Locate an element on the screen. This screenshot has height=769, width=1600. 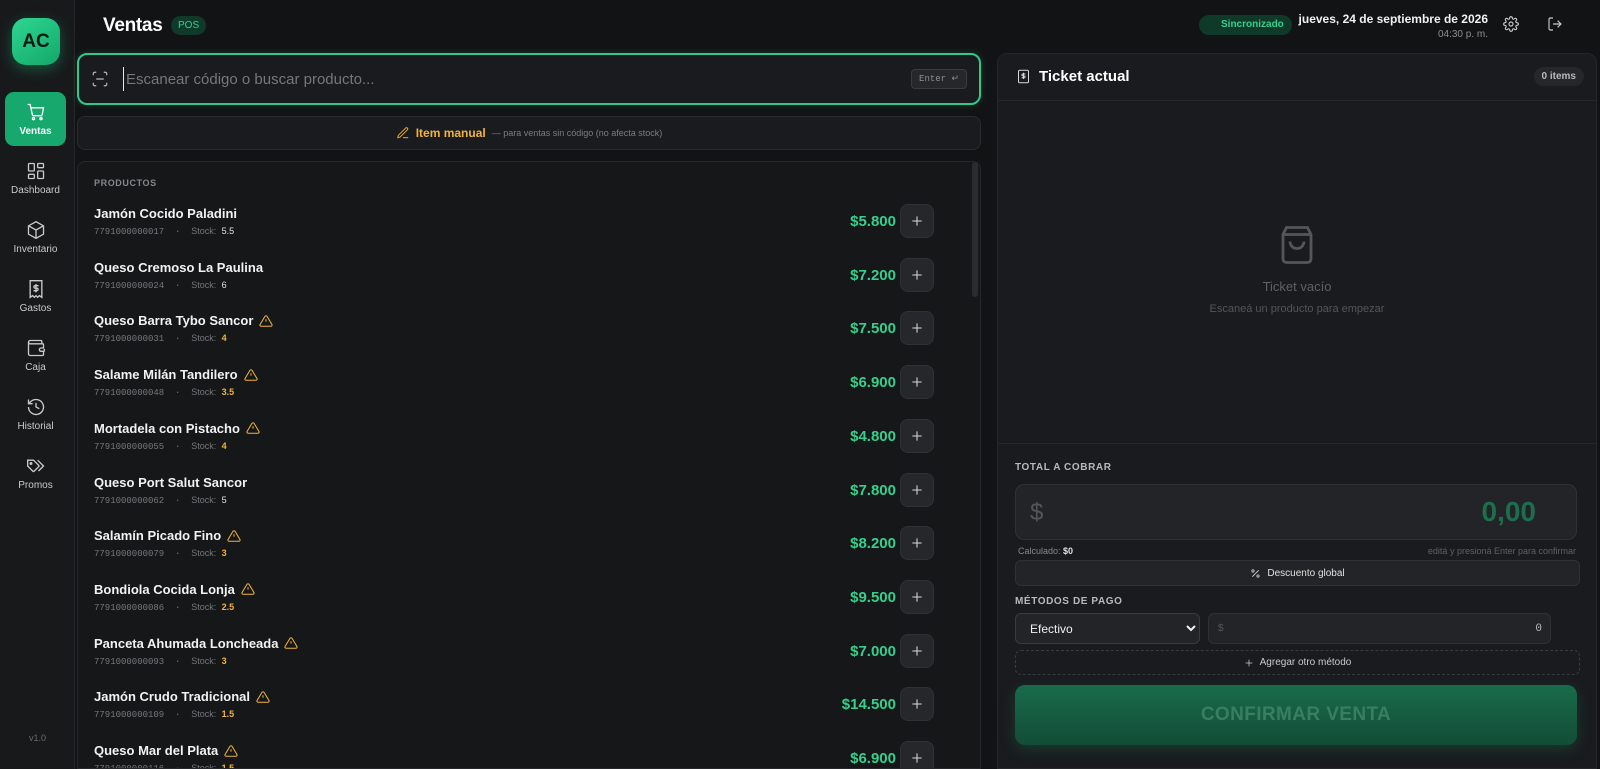
nav-item-dashboard: Dashboard is located at coordinates (35, 178).